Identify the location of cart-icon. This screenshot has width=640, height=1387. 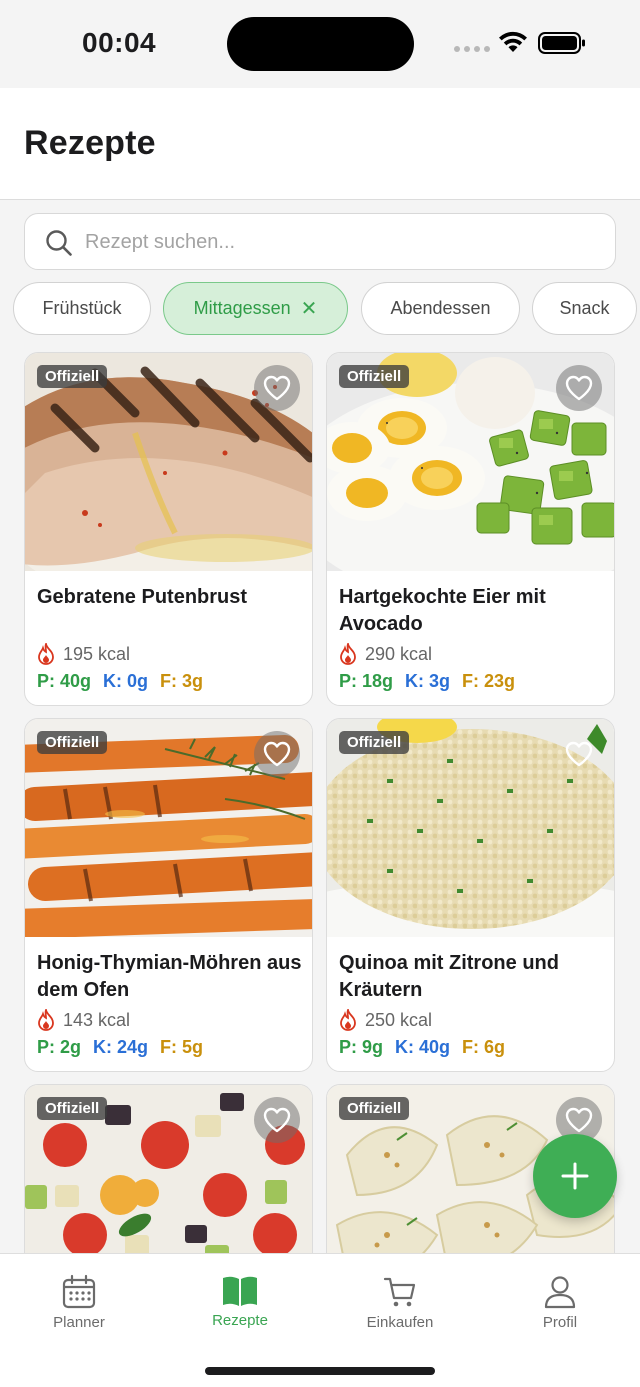
(399, 1292).